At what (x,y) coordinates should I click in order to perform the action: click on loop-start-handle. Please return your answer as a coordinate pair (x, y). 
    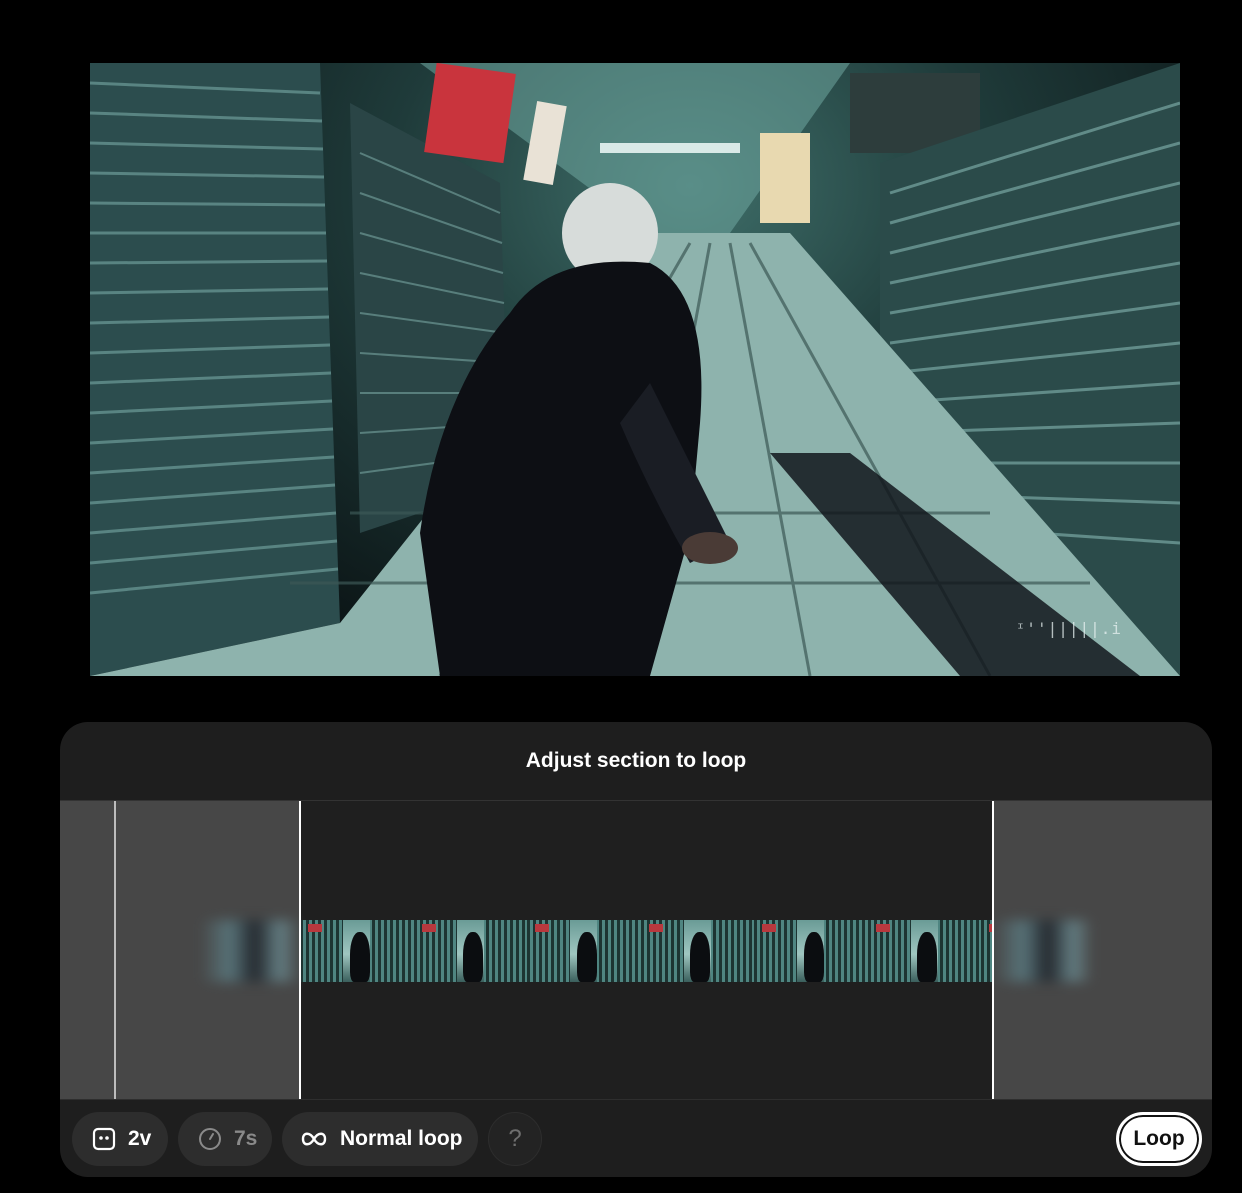
    Looking at the image, I should click on (300, 950).